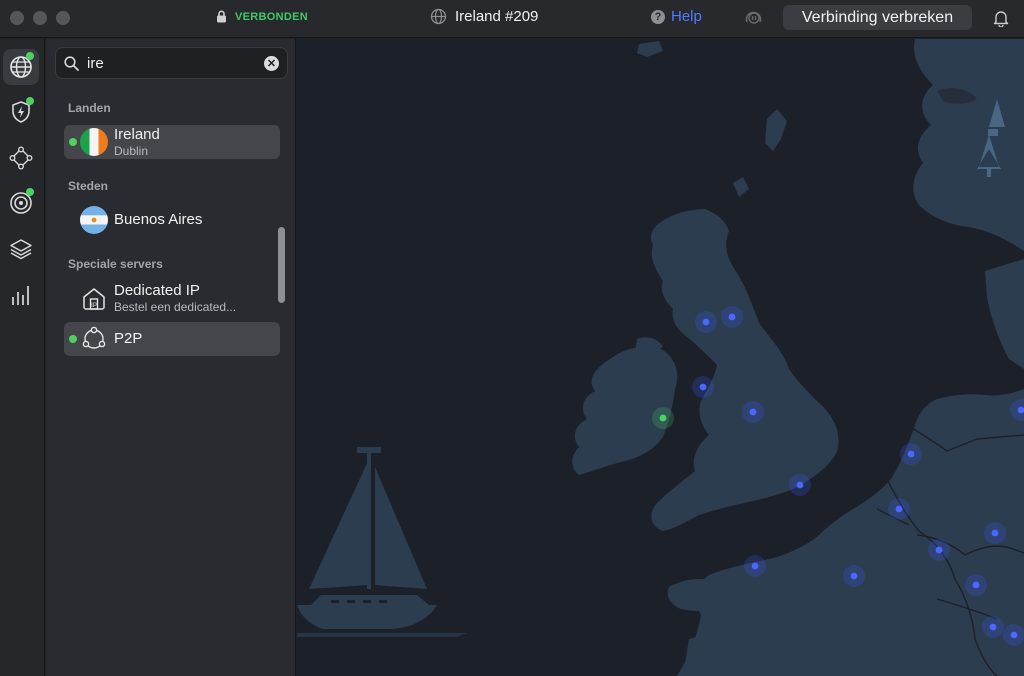  I want to click on result-title: P2P, so click(128, 338).